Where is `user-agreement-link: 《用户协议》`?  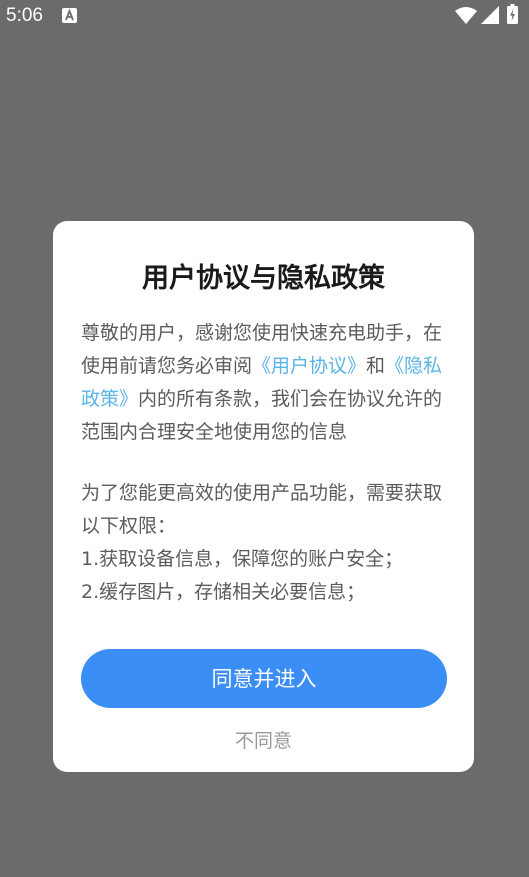
user-agreement-link: 《用户协议》 is located at coordinates (309, 366).